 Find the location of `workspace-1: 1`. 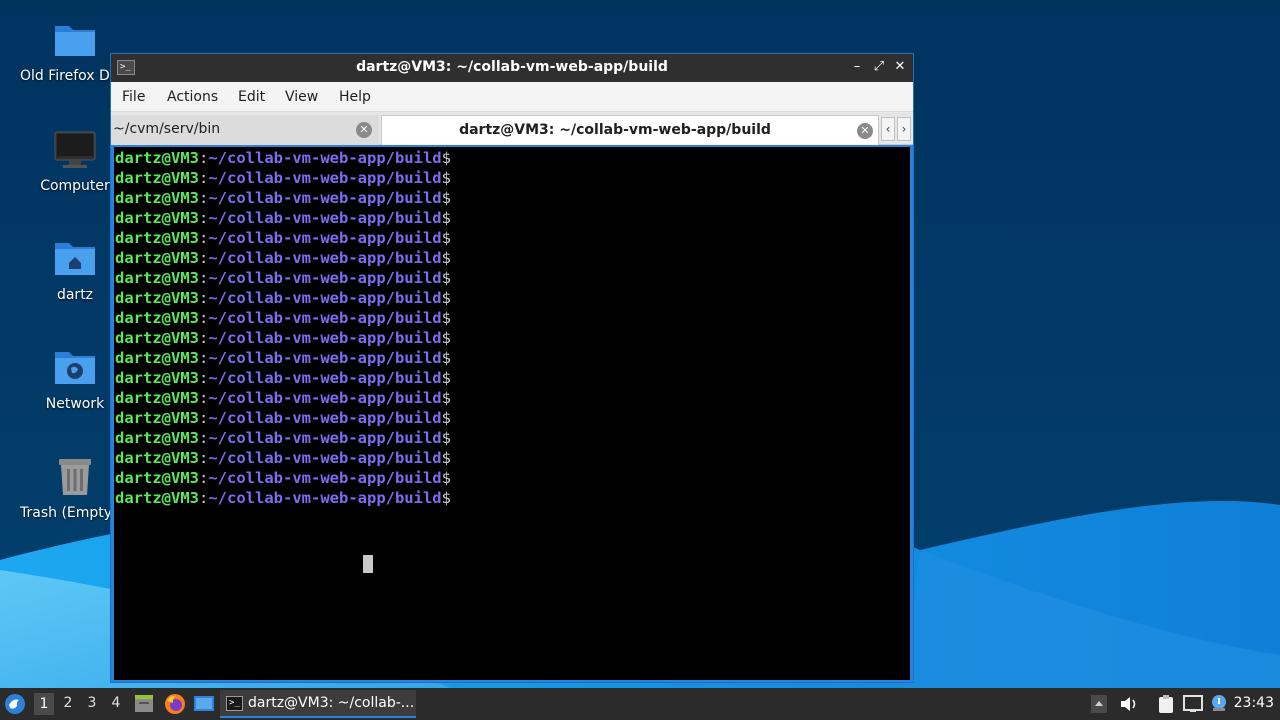

workspace-1: 1 is located at coordinates (44, 704).